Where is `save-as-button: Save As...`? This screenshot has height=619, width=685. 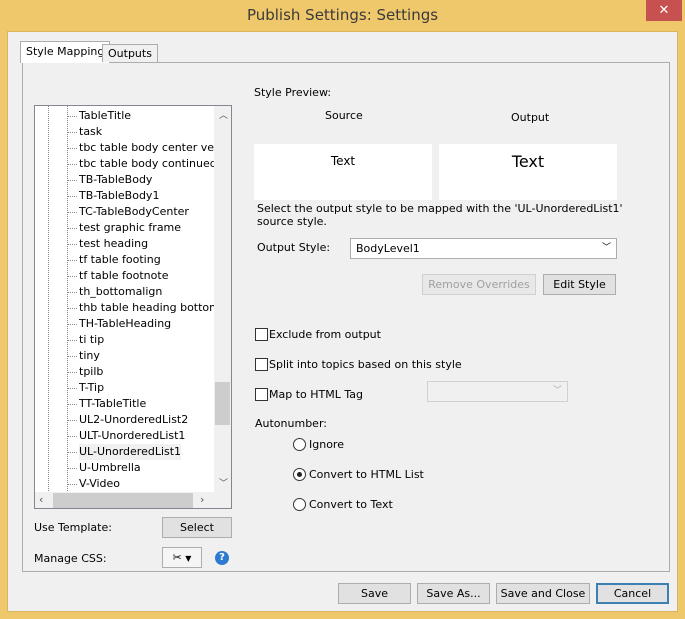 save-as-button: Save As... is located at coordinates (453, 593).